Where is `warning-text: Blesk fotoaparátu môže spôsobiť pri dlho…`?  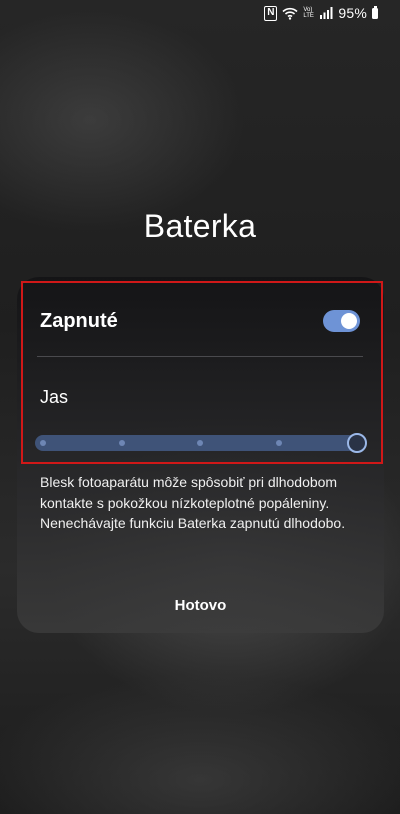 warning-text: Blesk fotoaparátu môže spôsobiť pri dlho… is located at coordinates (193, 502).